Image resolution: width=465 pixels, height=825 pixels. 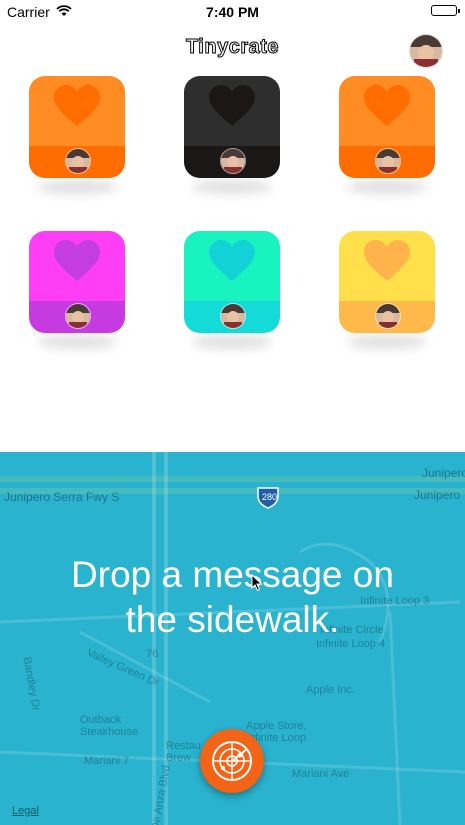 What do you see at coordinates (257, 583) in the screenshot?
I see `pointer-cursor-icon` at bounding box center [257, 583].